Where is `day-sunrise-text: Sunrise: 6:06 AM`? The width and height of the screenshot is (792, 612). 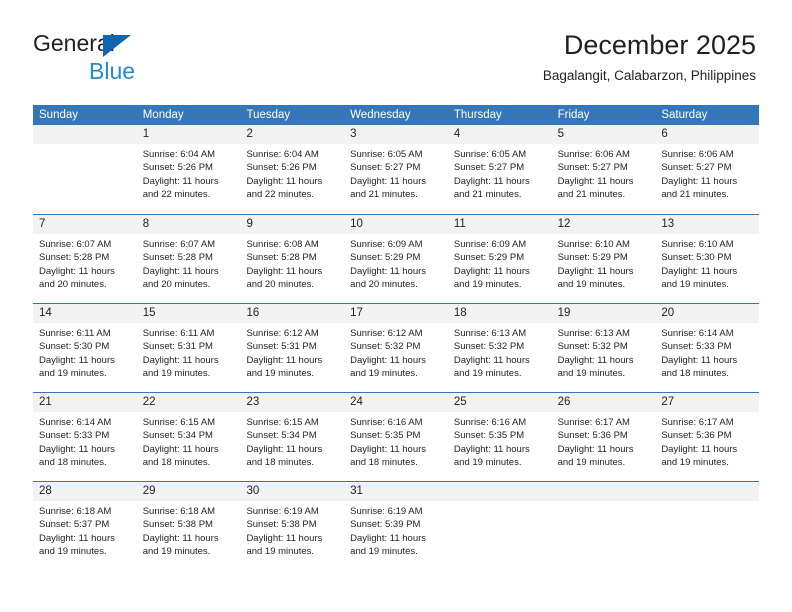 day-sunrise-text: Sunrise: 6:06 AM is located at coordinates (697, 154).